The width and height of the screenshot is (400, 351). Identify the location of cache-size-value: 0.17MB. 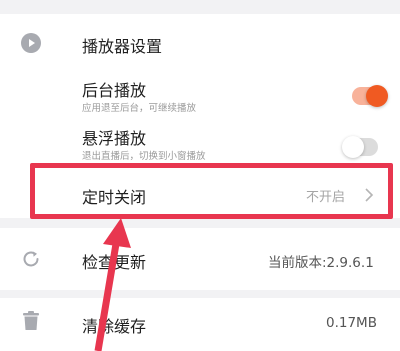
(351, 323).